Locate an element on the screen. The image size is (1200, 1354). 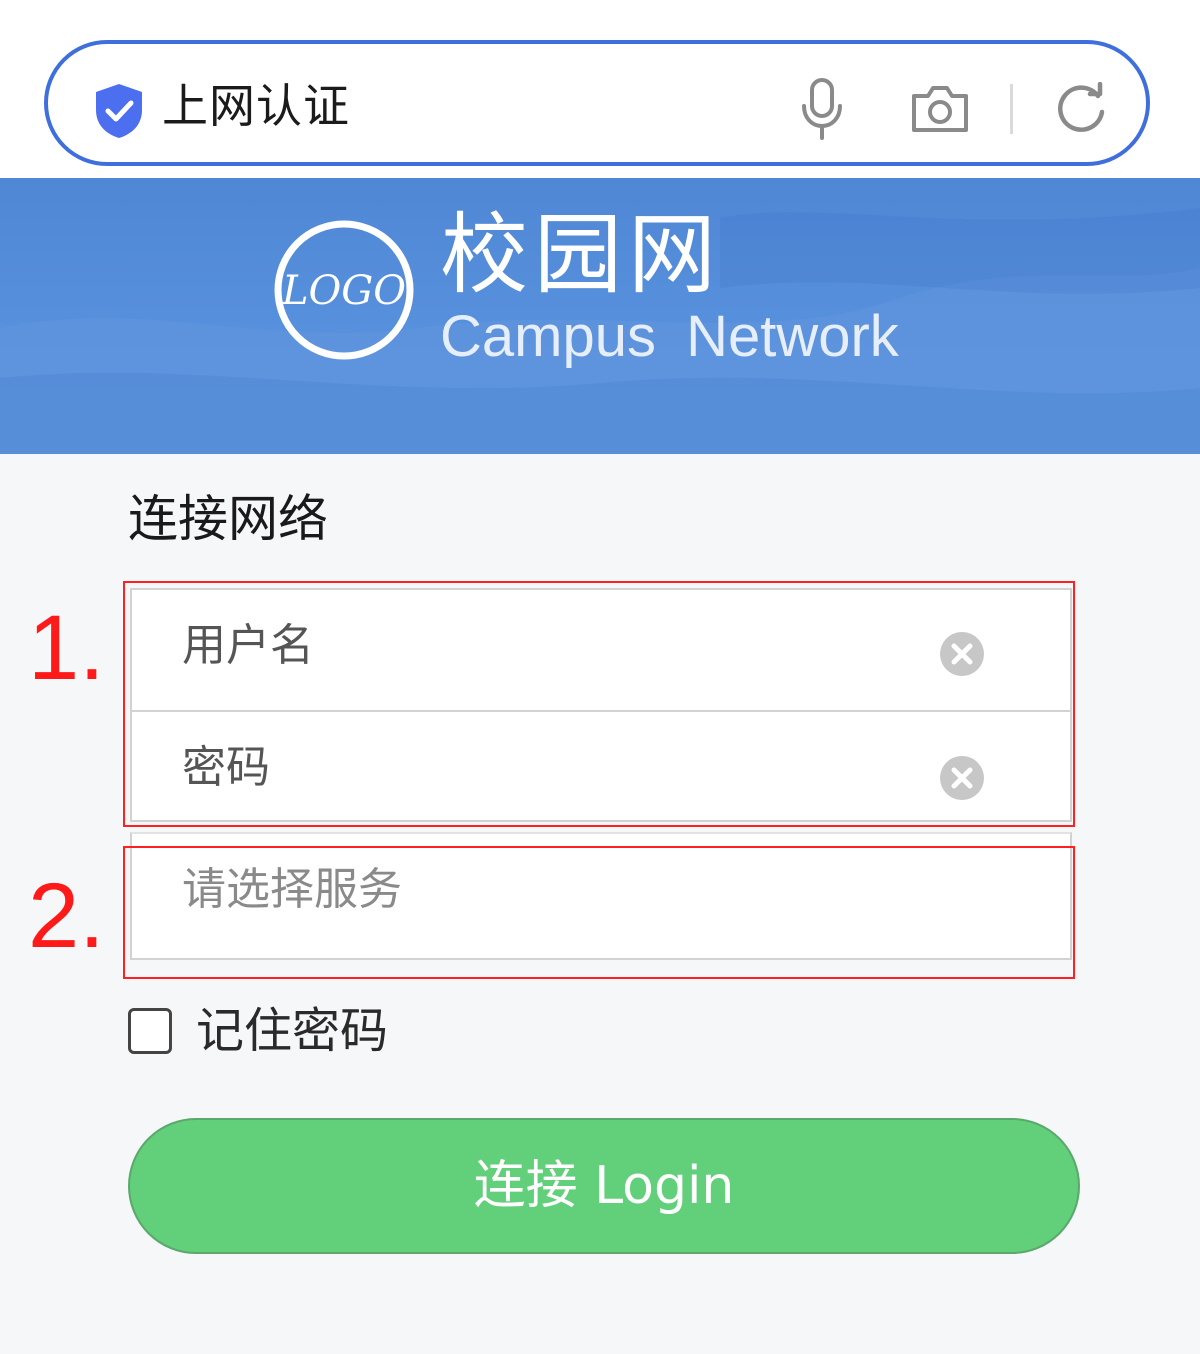
annotation-marker-2: 2. is located at coordinates (66, 916).